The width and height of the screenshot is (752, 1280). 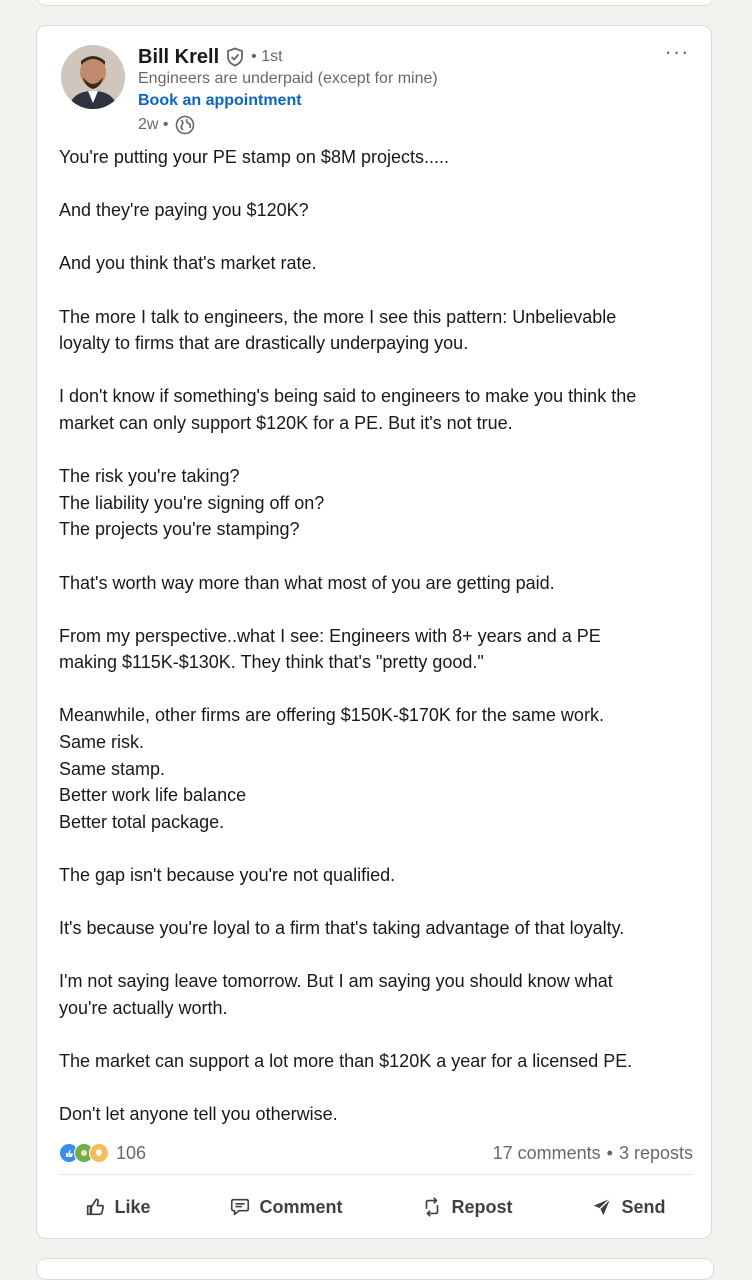 I want to click on send-icon, so click(x=603, y=1207).